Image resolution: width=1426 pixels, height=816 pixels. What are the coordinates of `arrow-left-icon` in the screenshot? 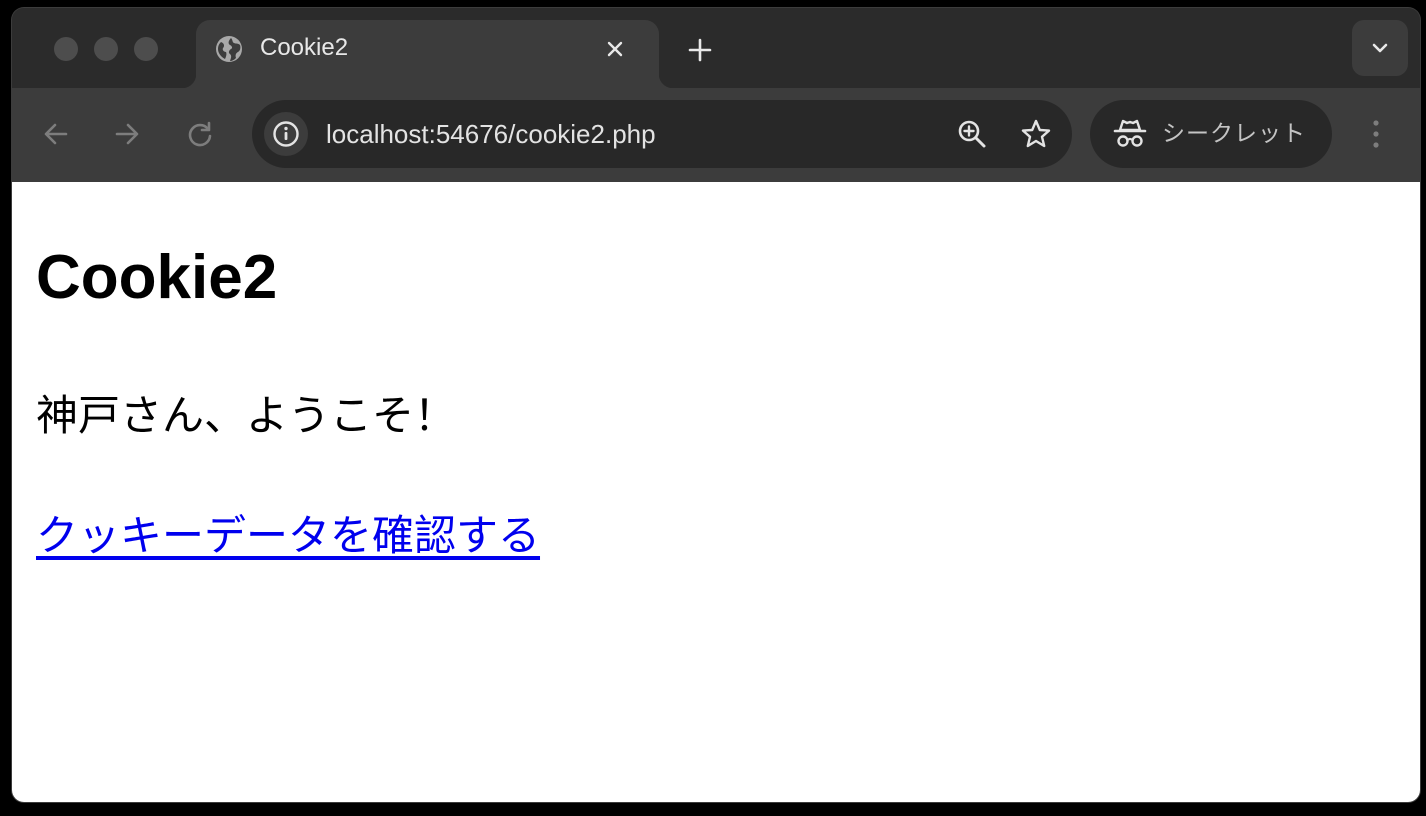 It's located at (56, 134).